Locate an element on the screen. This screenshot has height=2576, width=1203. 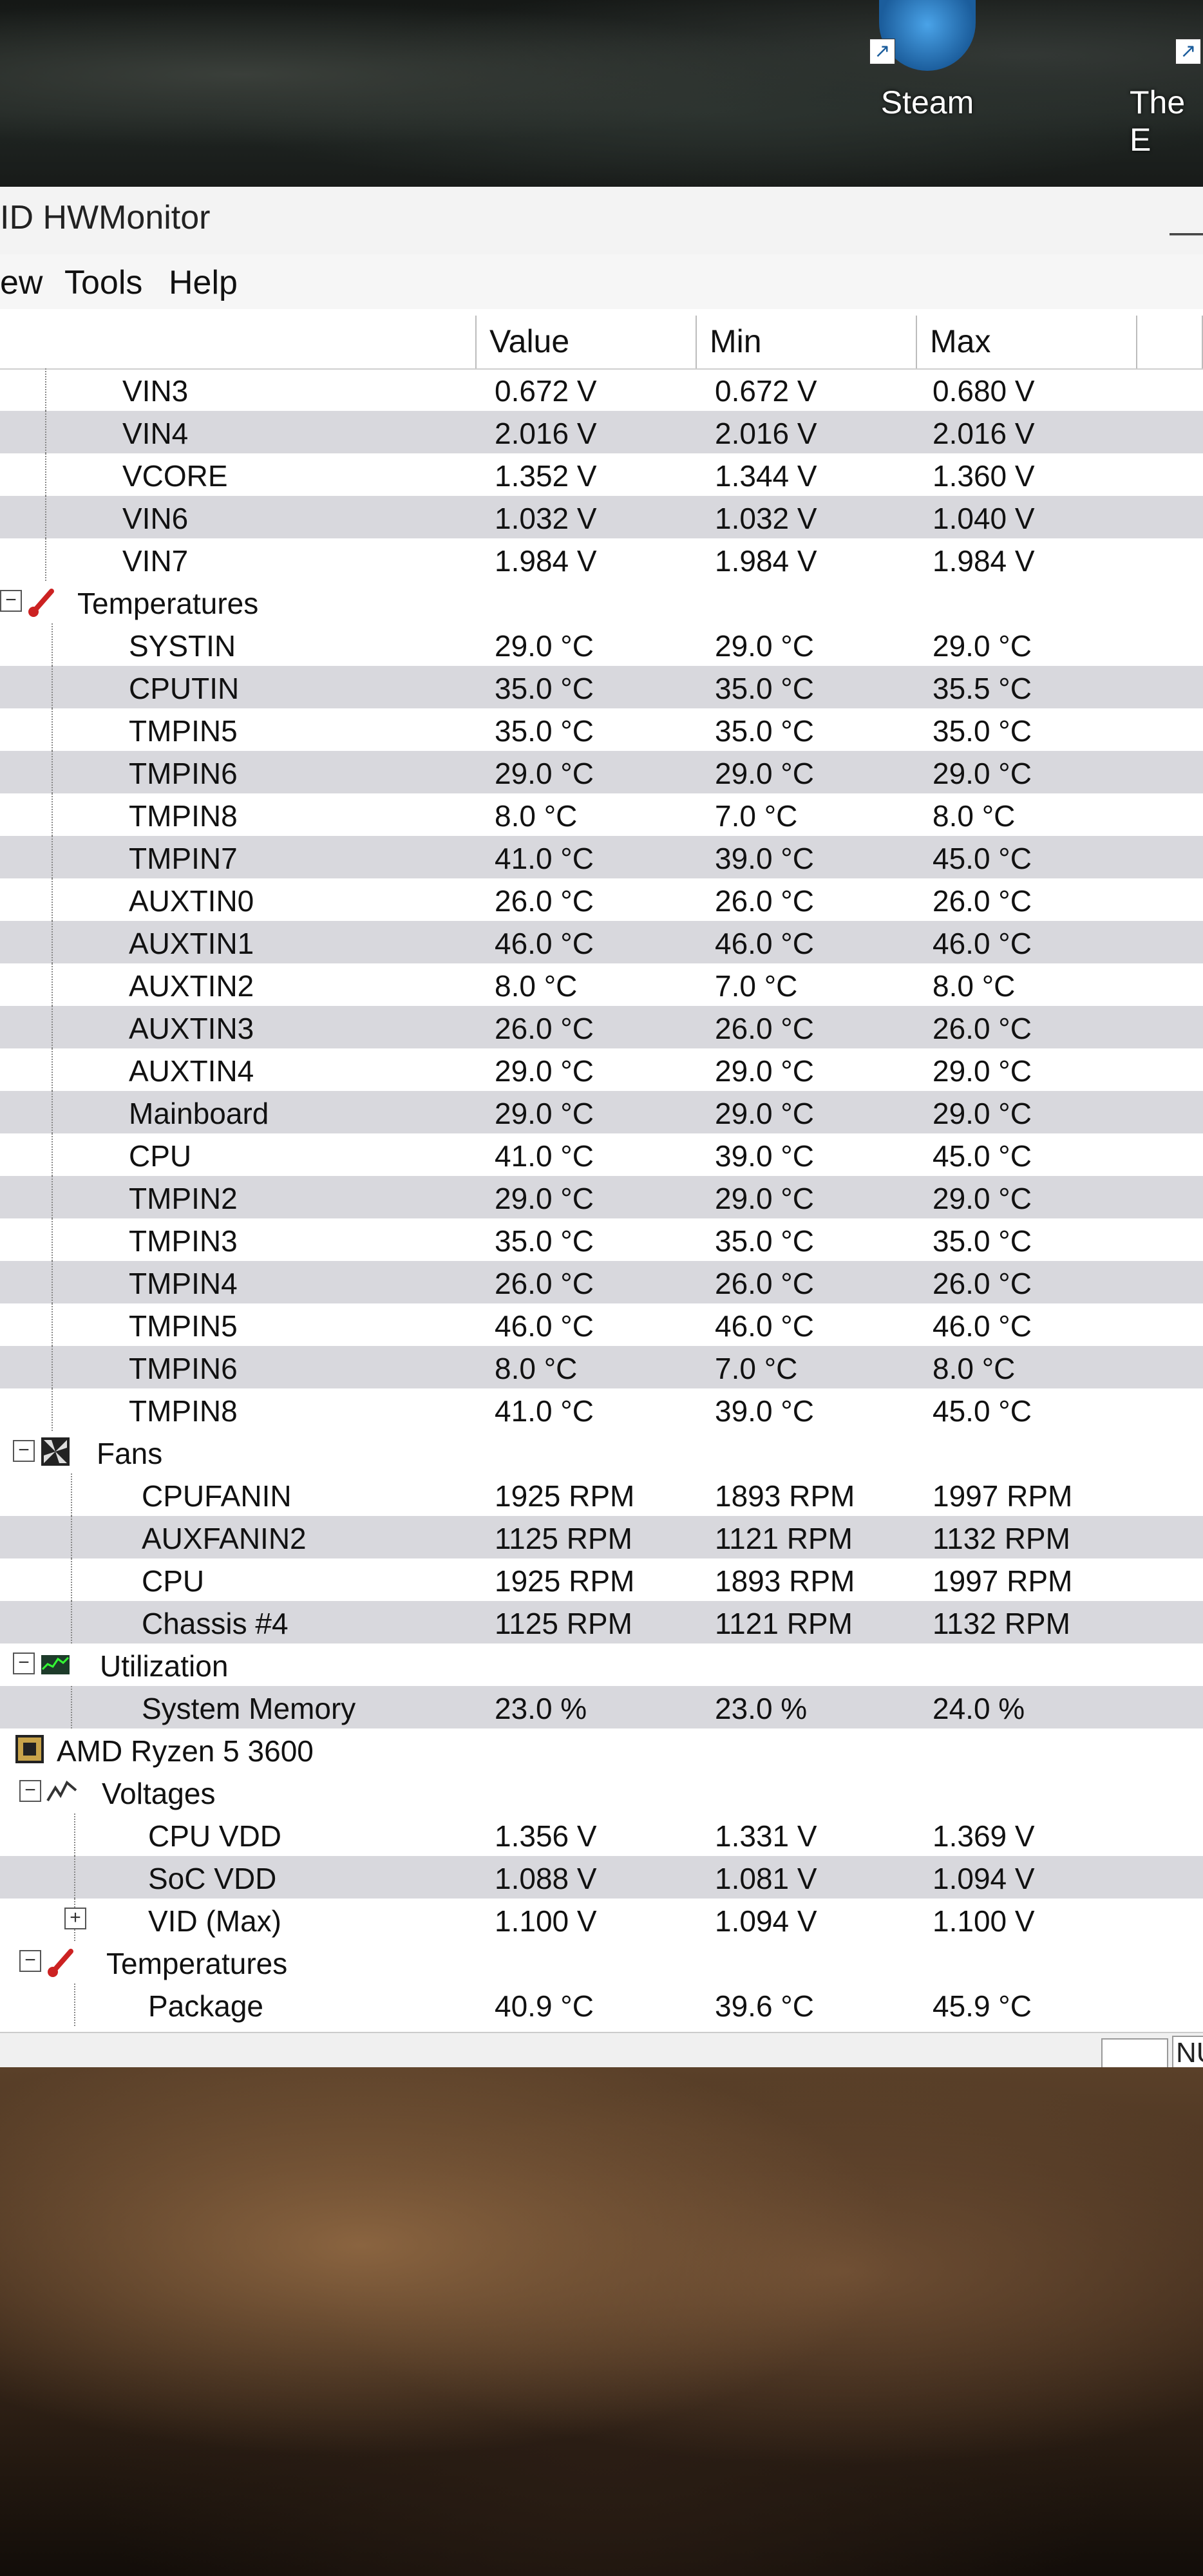
menu-view: ew is located at coordinates (21, 282).